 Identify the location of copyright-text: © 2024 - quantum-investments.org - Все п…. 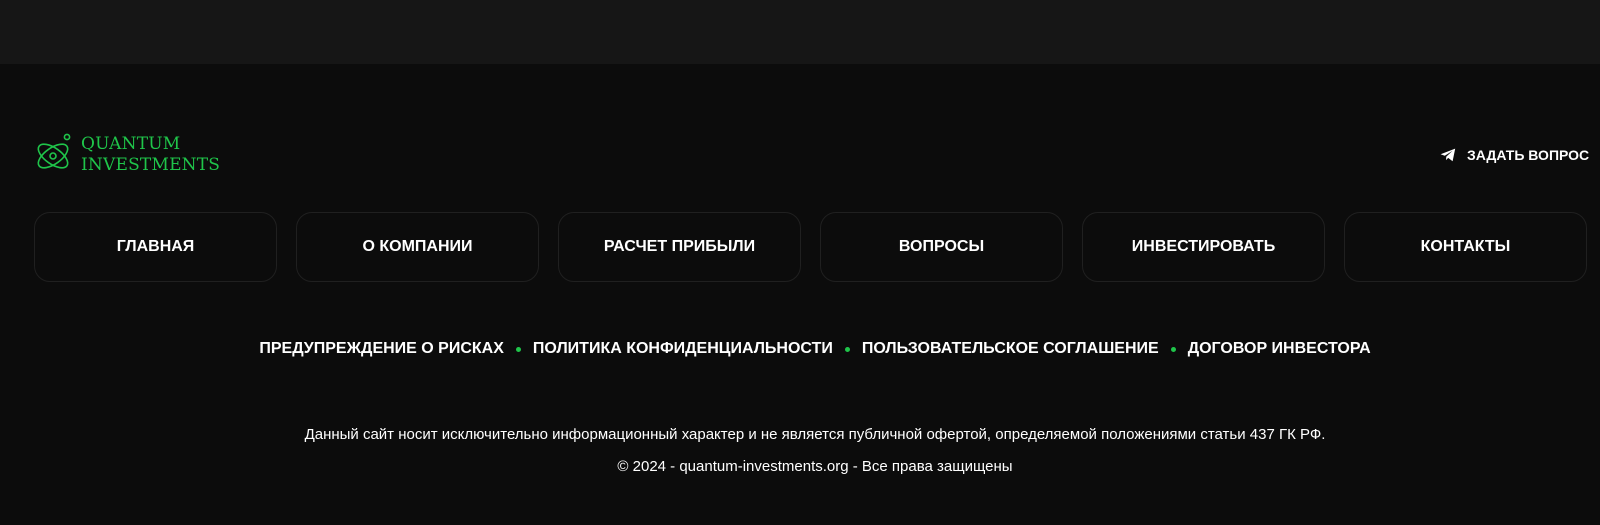
(815, 466).